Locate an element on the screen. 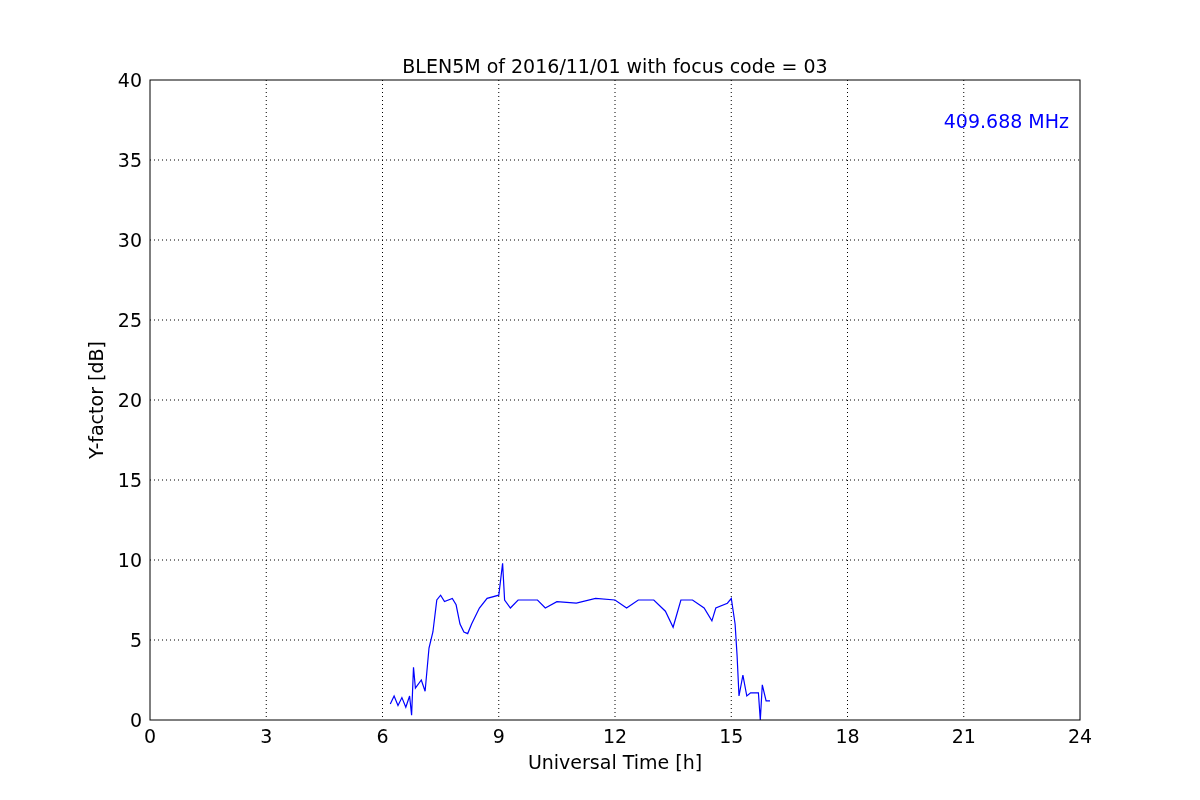 Image resolution: width=1200 pixels, height=800 pixels. x-tick-label: 15 is located at coordinates (731, 736).